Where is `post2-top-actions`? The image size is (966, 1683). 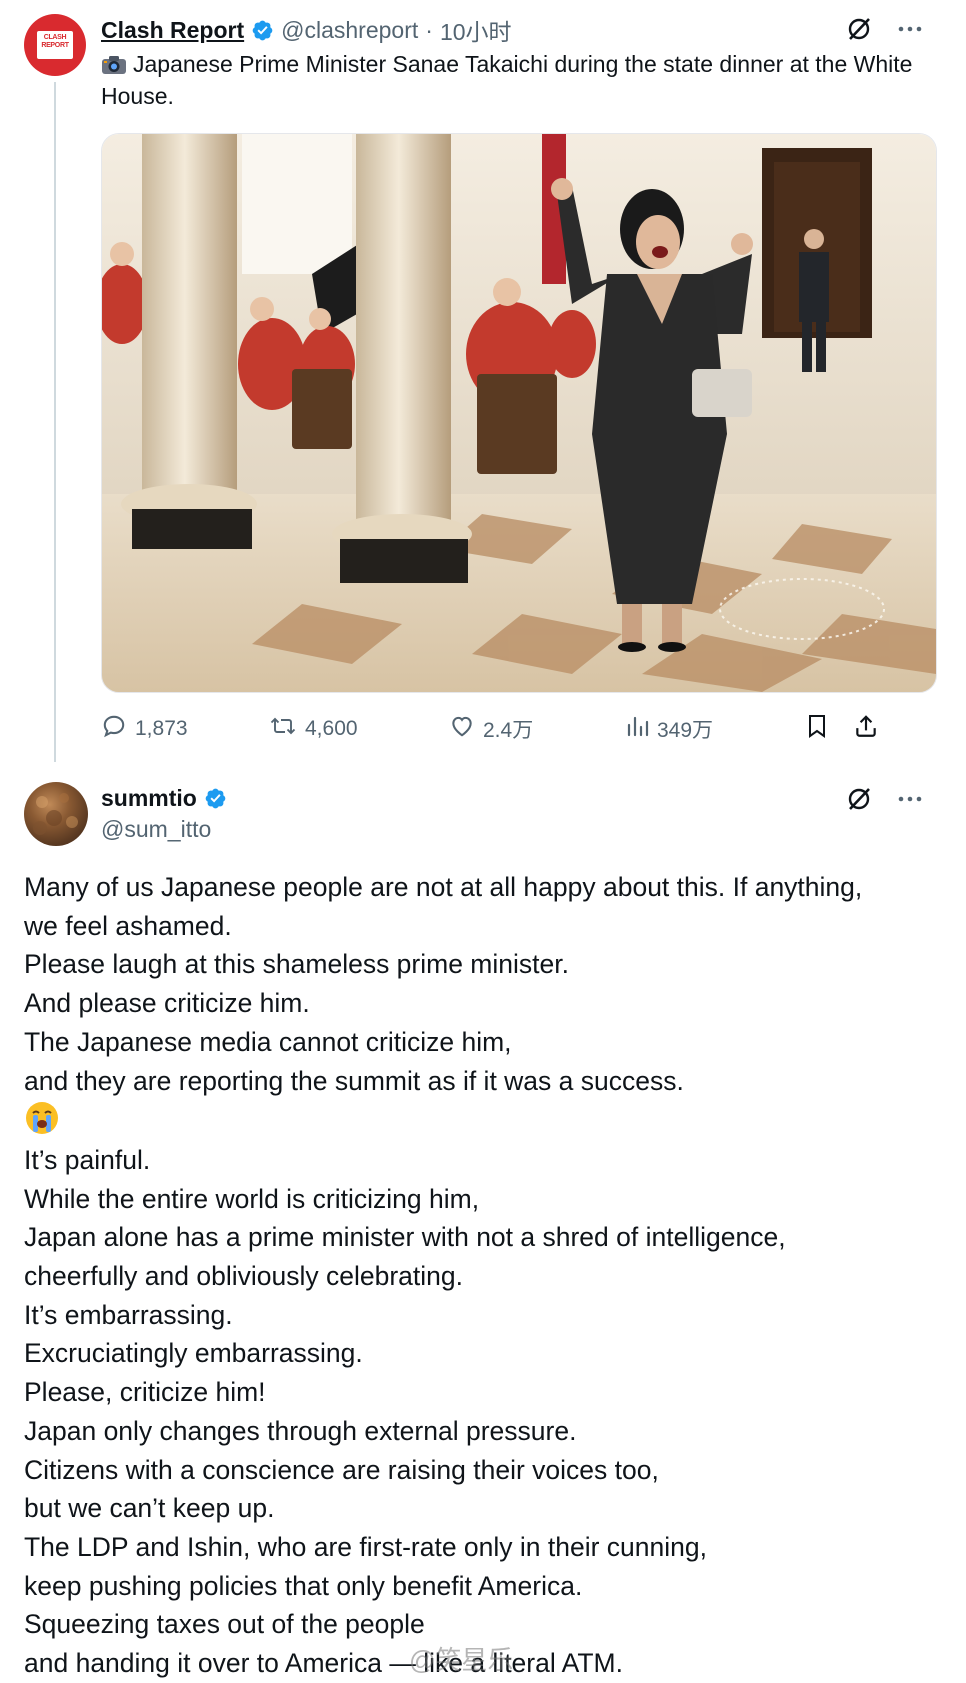
post2-top-actions is located at coordinates (884, 799).